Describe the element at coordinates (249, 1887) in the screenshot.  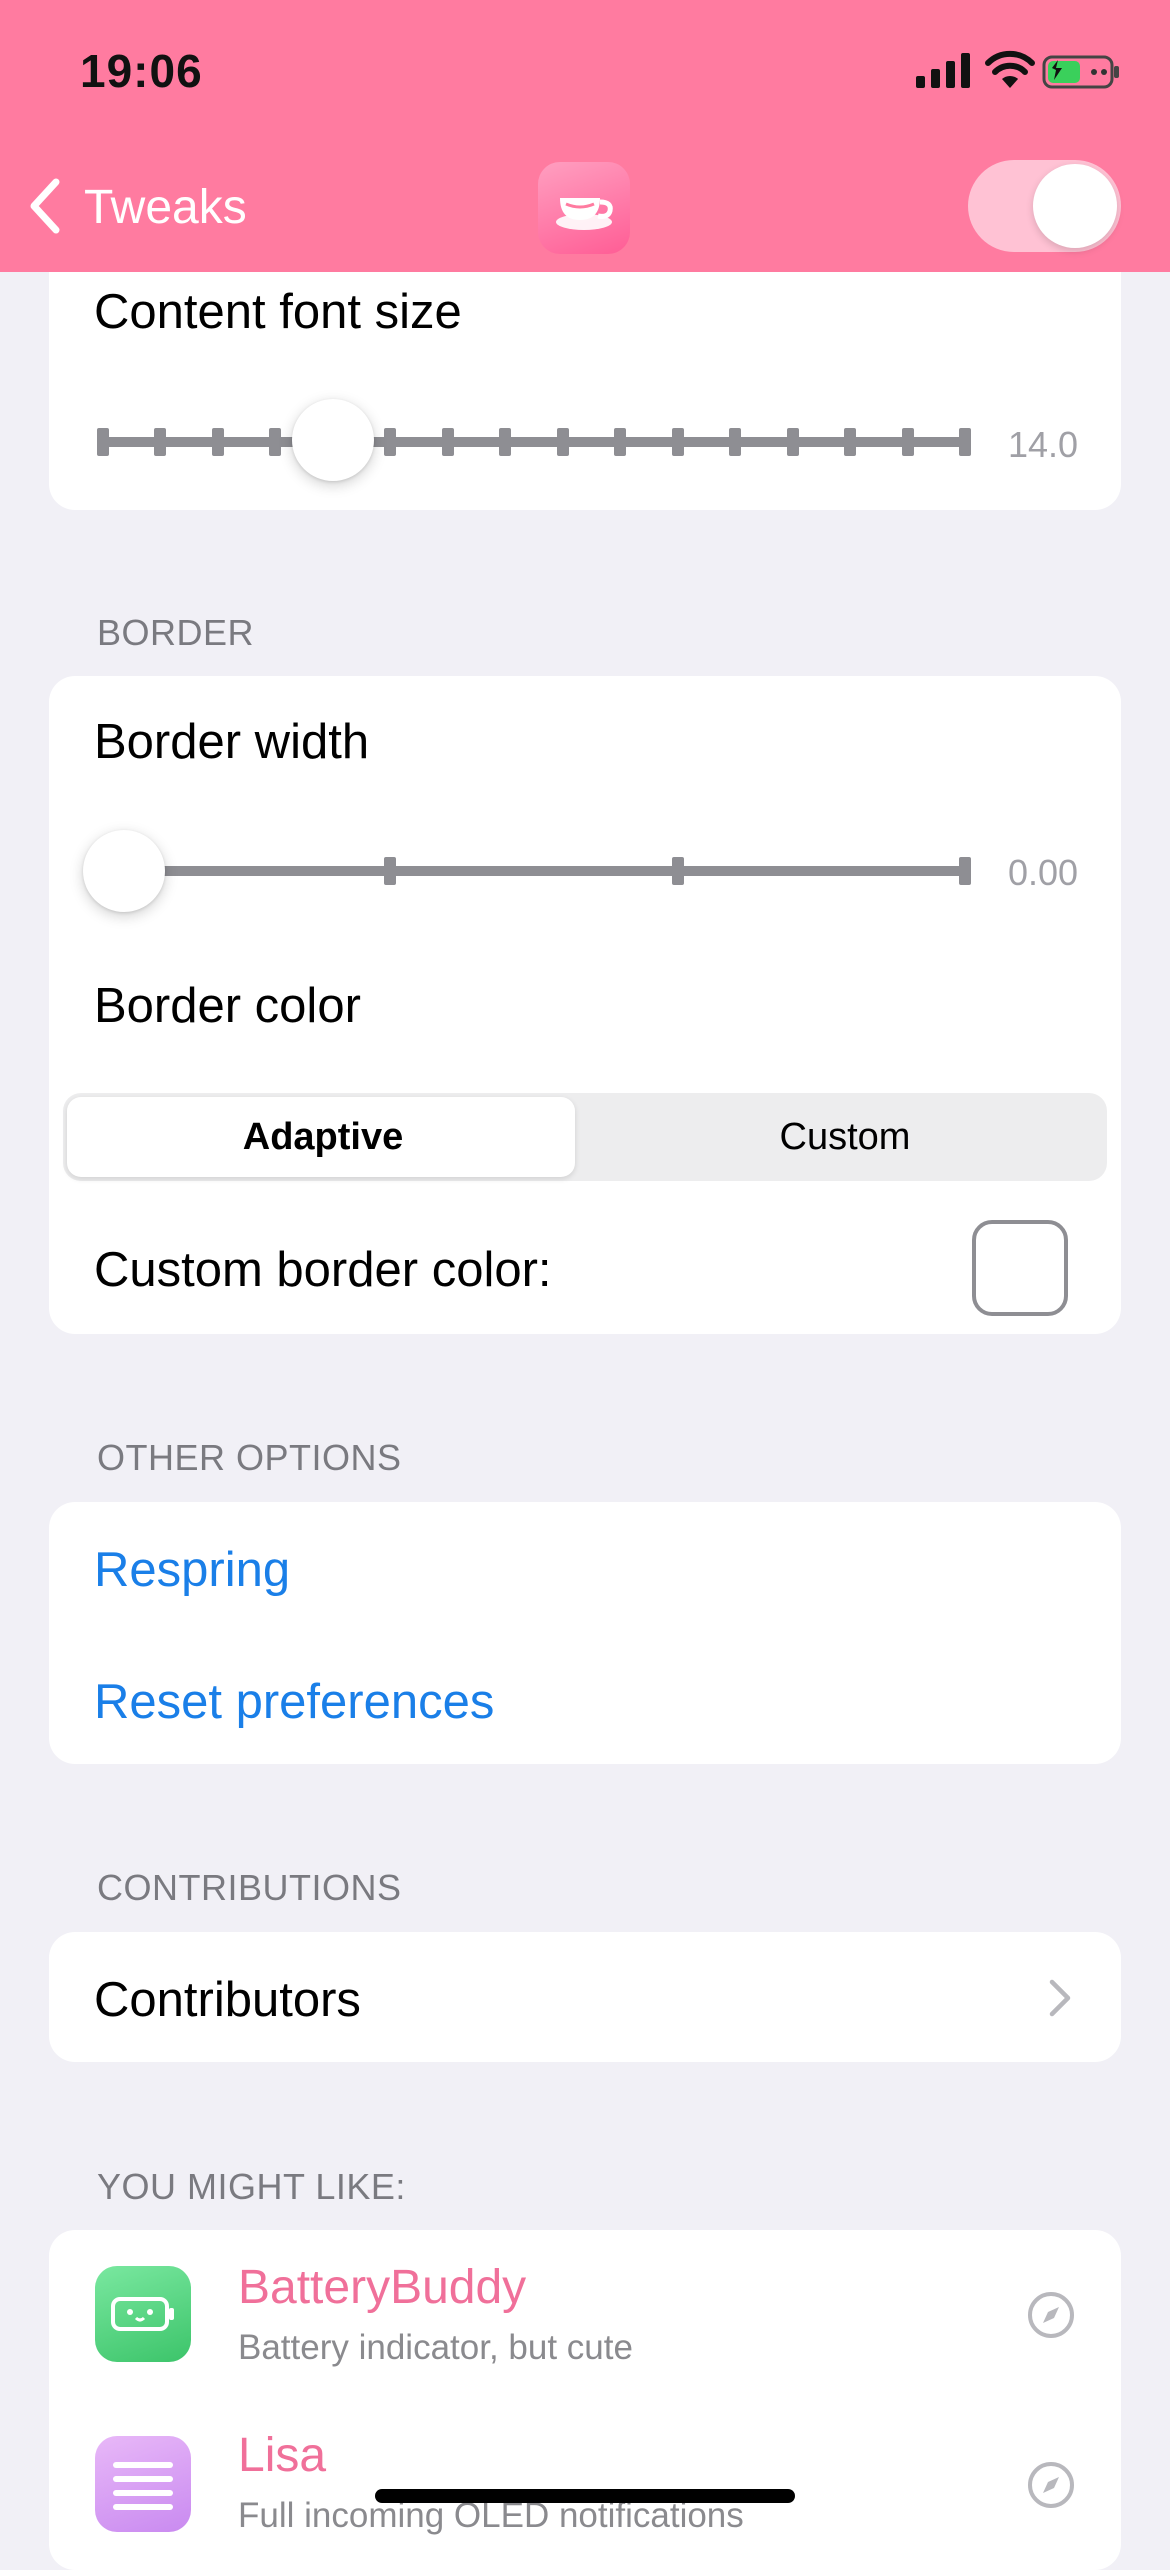
I see `contributions-header: CONTRIBUTIONS` at that location.